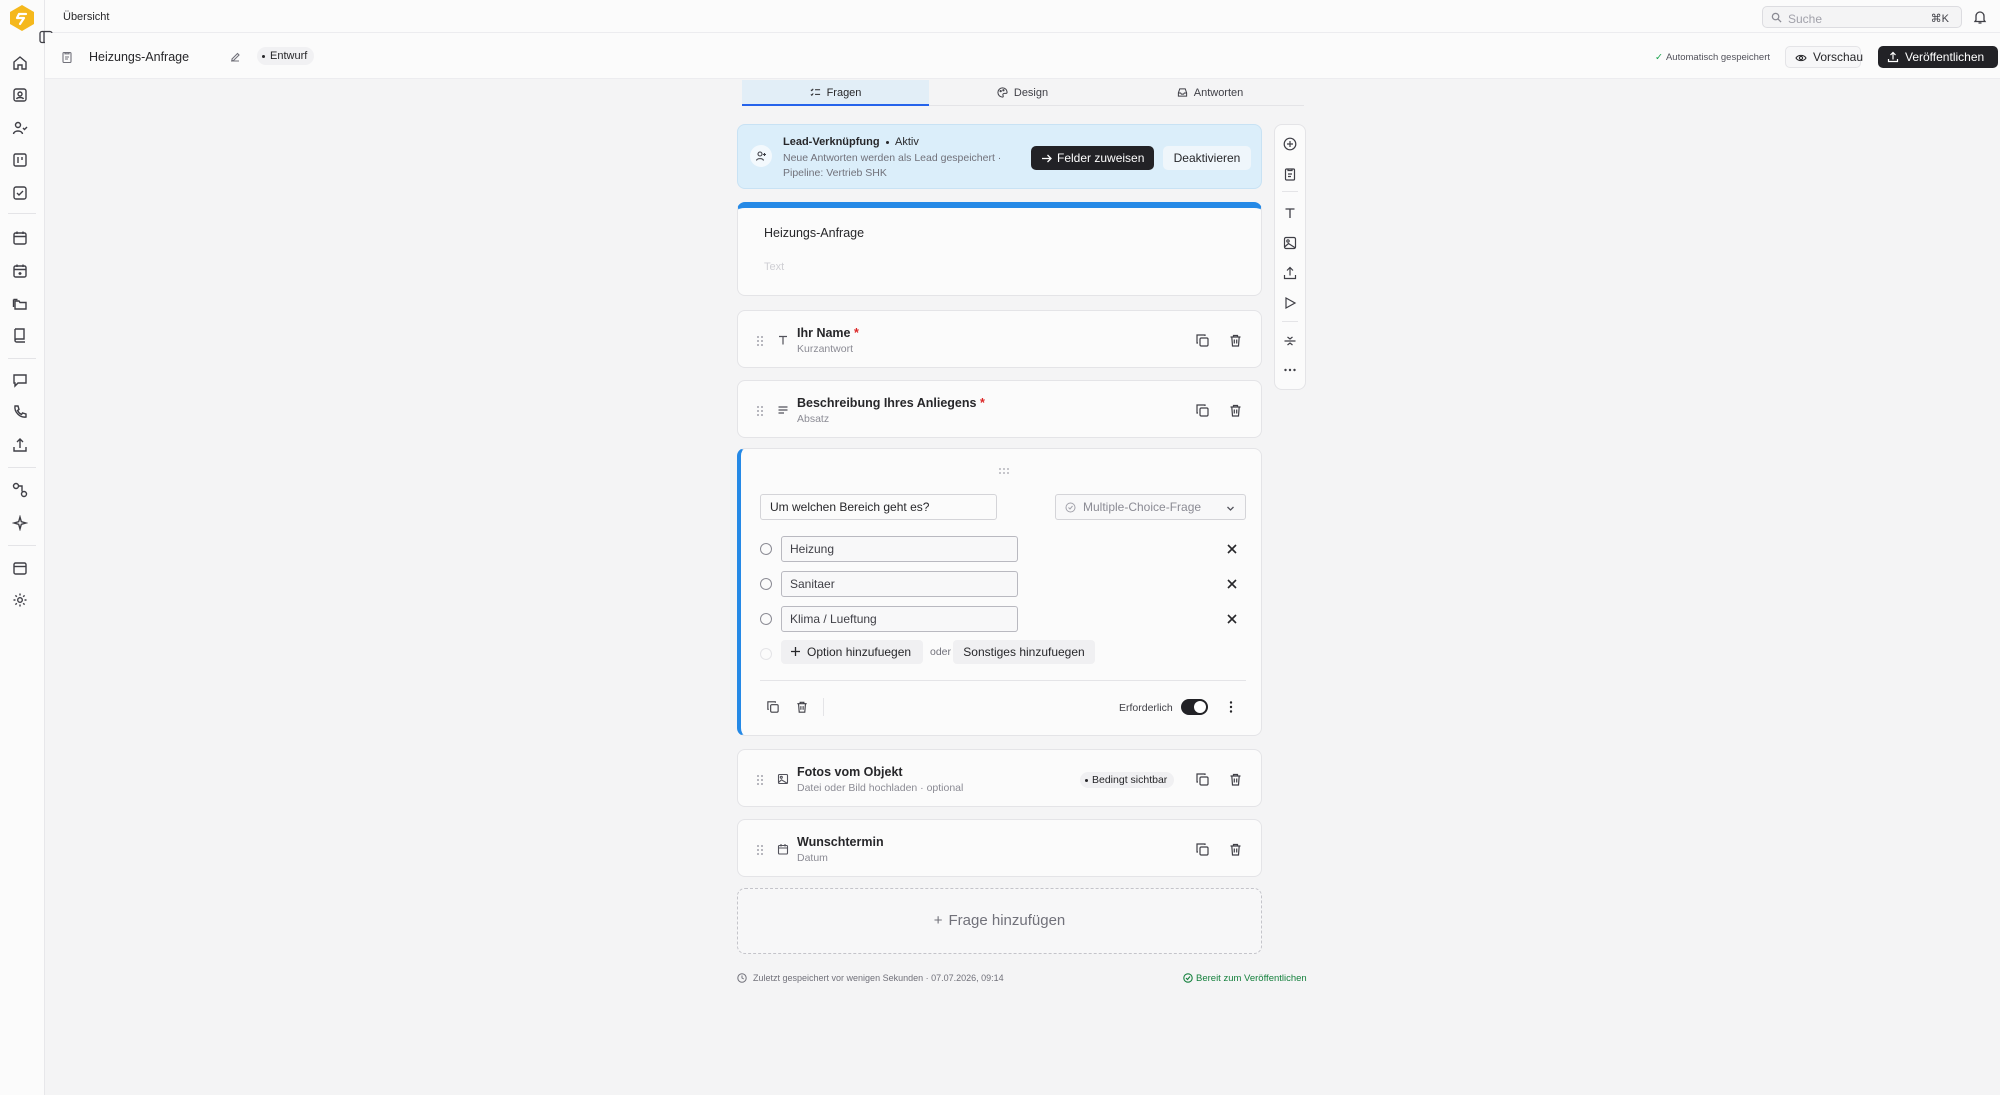 This screenshot has height=1095, width=2000. What do you see at coordinates (1024, 652) in the screenshot?
I see `add-other-button: Sonstiges hinzufuegen` at bounding box center [1024, 652].